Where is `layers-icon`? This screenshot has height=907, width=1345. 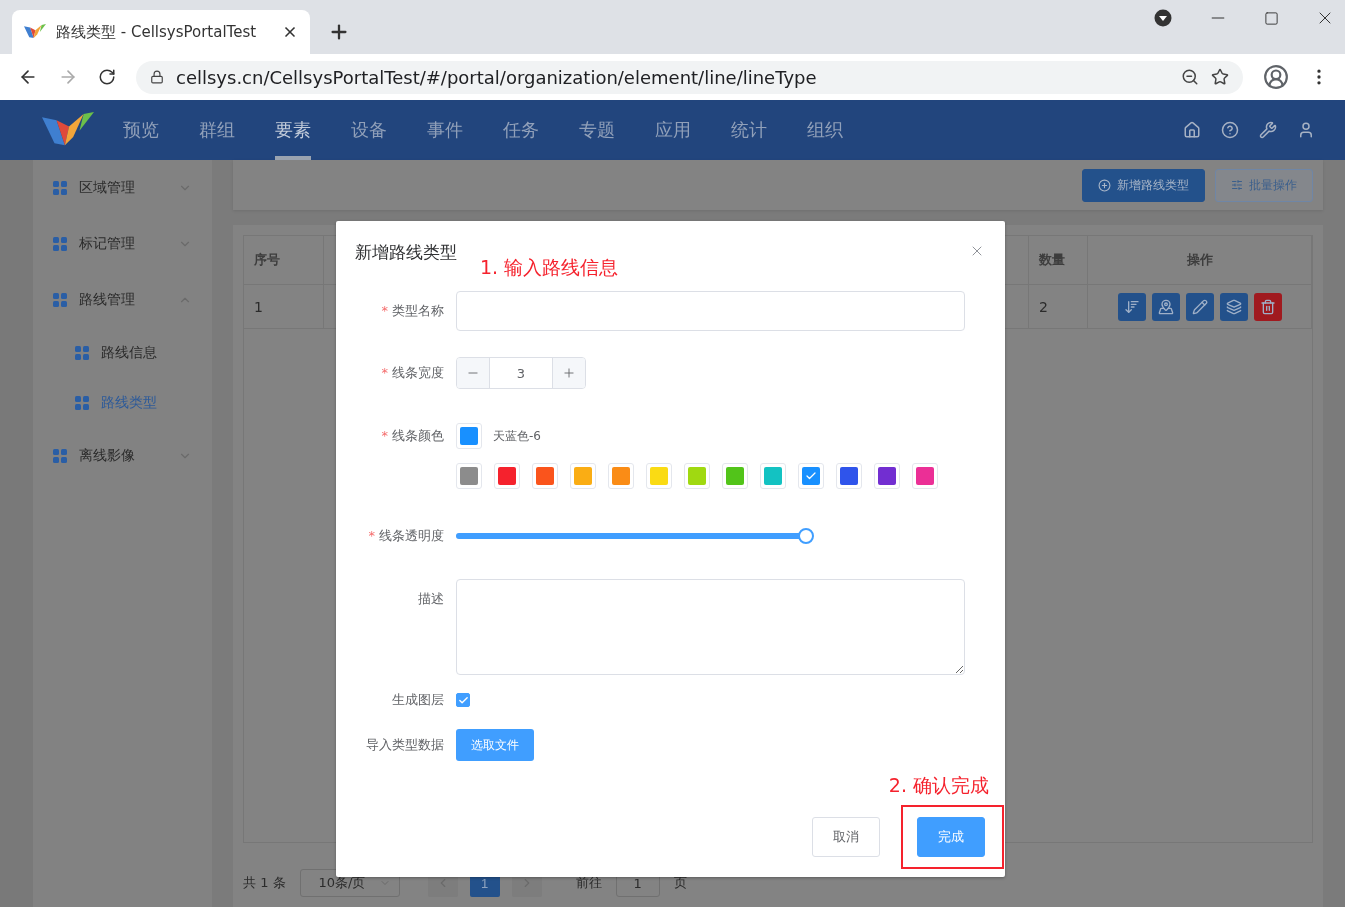 layers-icon is located at coordinates (1233, 306).